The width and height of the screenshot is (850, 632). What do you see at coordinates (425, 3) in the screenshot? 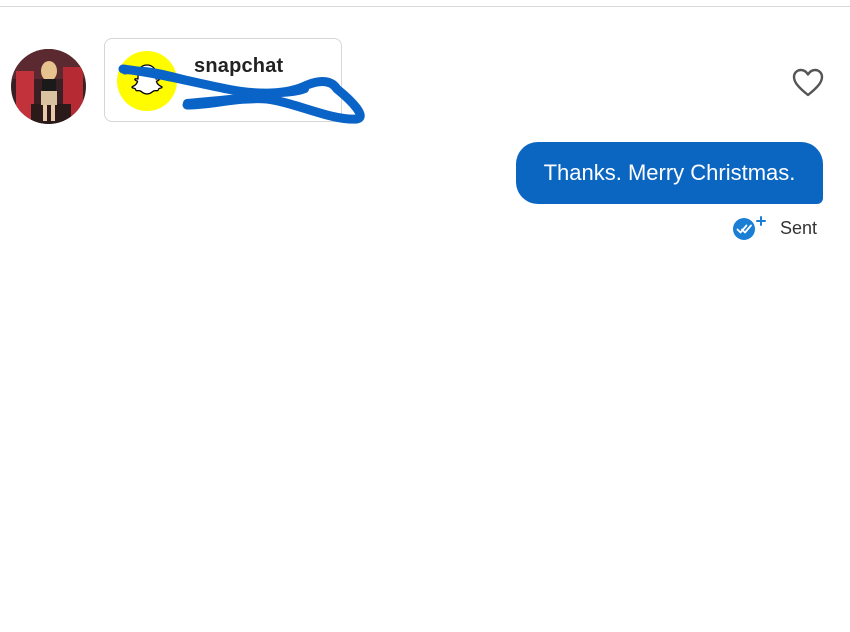
I see `top-divider` at bounding box center [425, 3].